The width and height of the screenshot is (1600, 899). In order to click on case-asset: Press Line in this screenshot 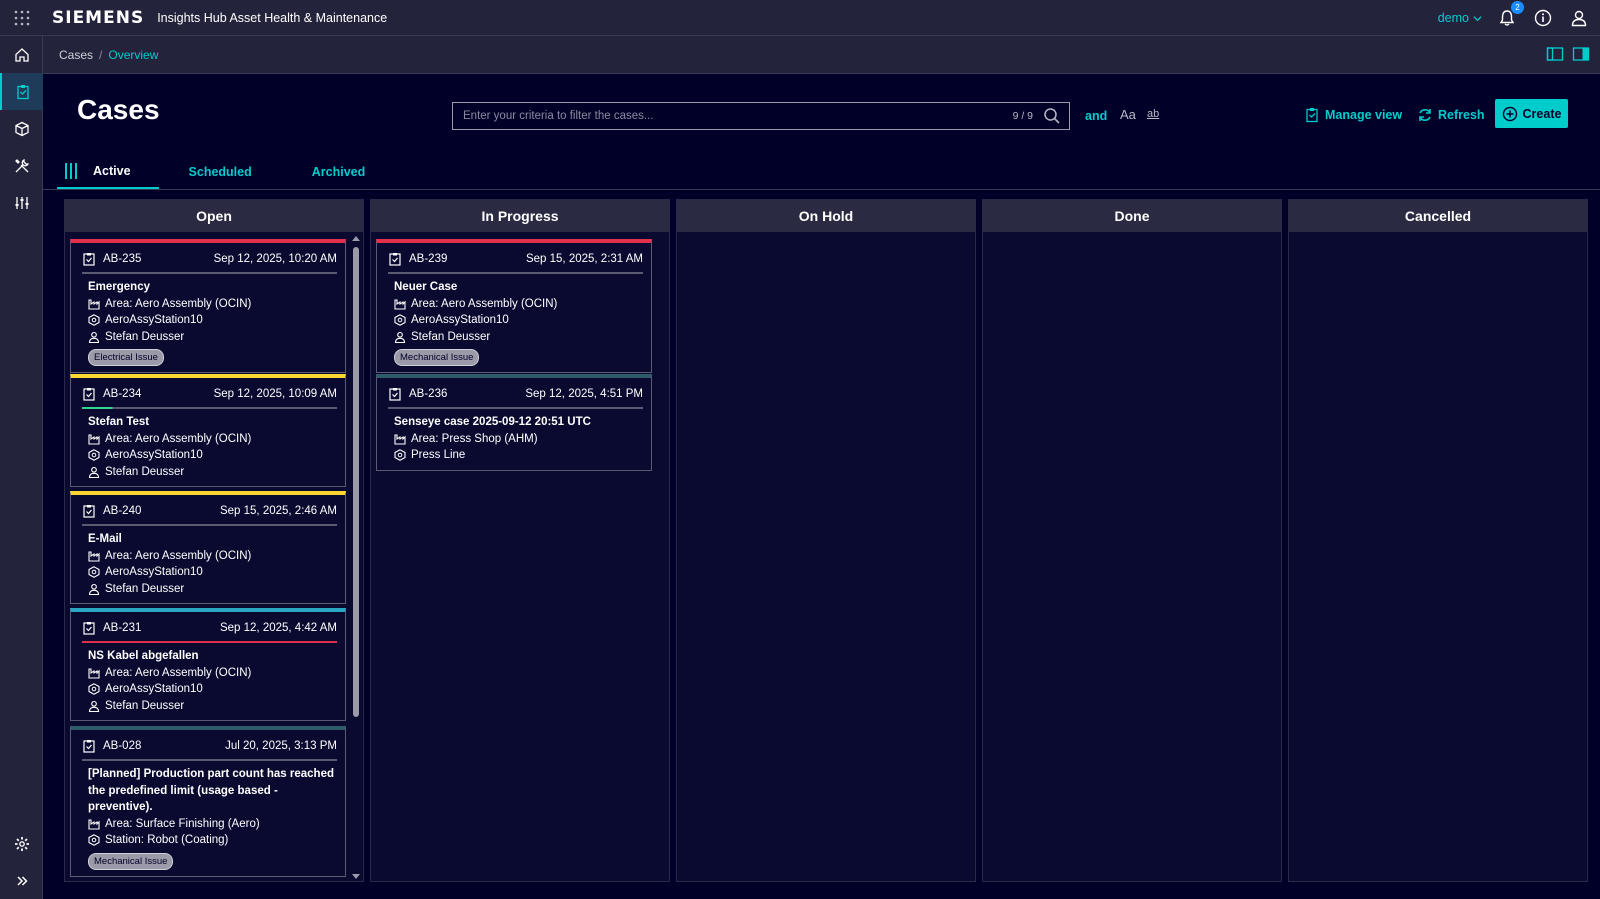, I will do `click(518, 455)`.